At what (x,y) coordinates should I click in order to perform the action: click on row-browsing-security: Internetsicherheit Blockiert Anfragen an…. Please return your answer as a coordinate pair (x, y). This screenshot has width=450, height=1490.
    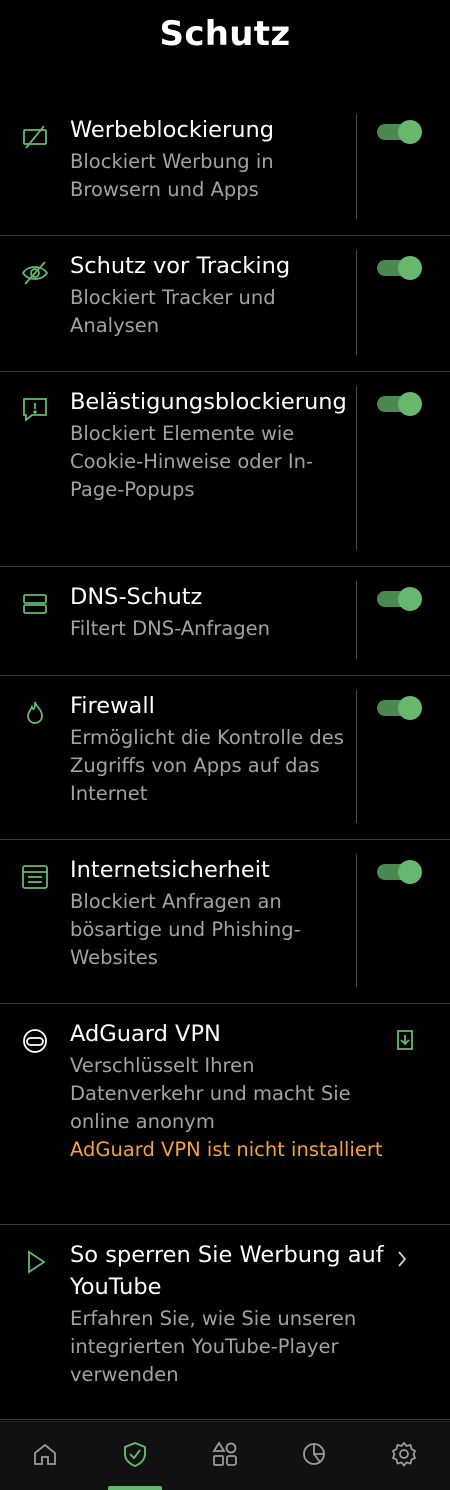
    Looking at the image, I should click on (225, 922).